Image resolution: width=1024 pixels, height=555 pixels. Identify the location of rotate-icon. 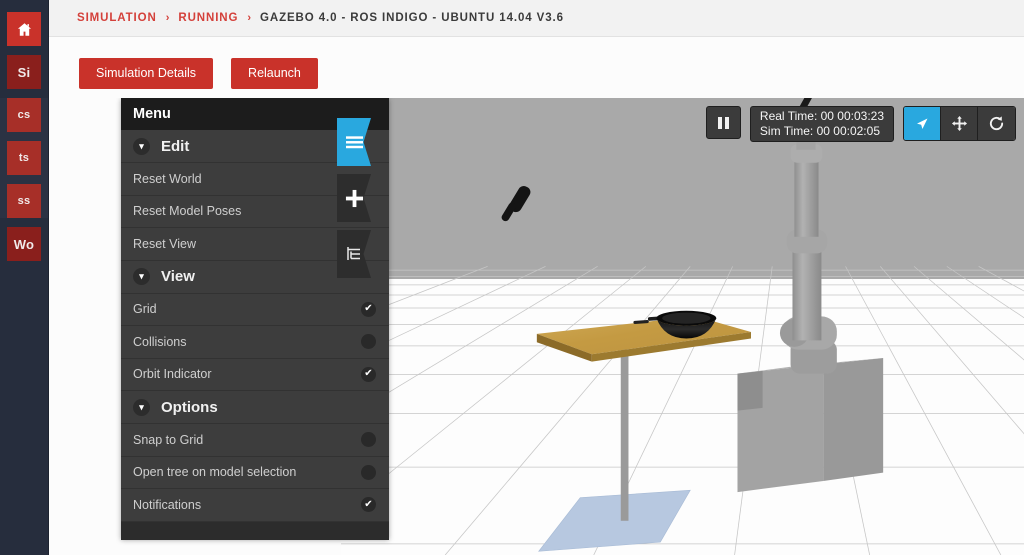
(996, 123).